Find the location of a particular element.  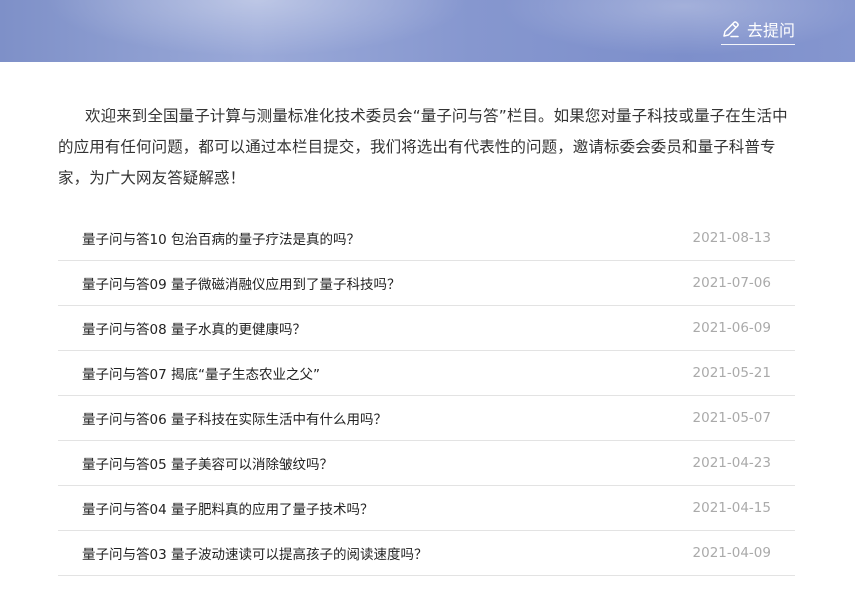

qa-title: 量子问与答03 量子波动速读可以提高孩子的阅读速度吗？ is located at coordinates (254, 553).